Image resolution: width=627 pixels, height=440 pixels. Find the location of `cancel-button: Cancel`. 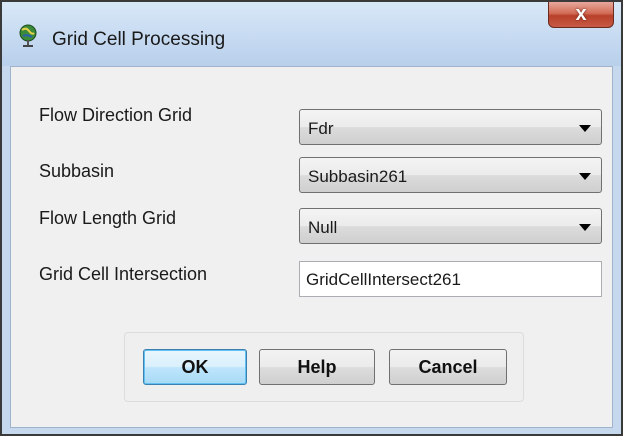

cancel-button: Cancel is located at coordinates (448, 367).